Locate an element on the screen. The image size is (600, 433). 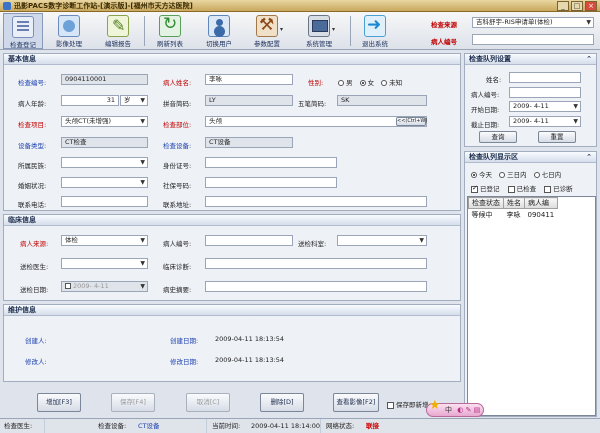
table-cell: 李咏 is located at coordinates (513, 215).